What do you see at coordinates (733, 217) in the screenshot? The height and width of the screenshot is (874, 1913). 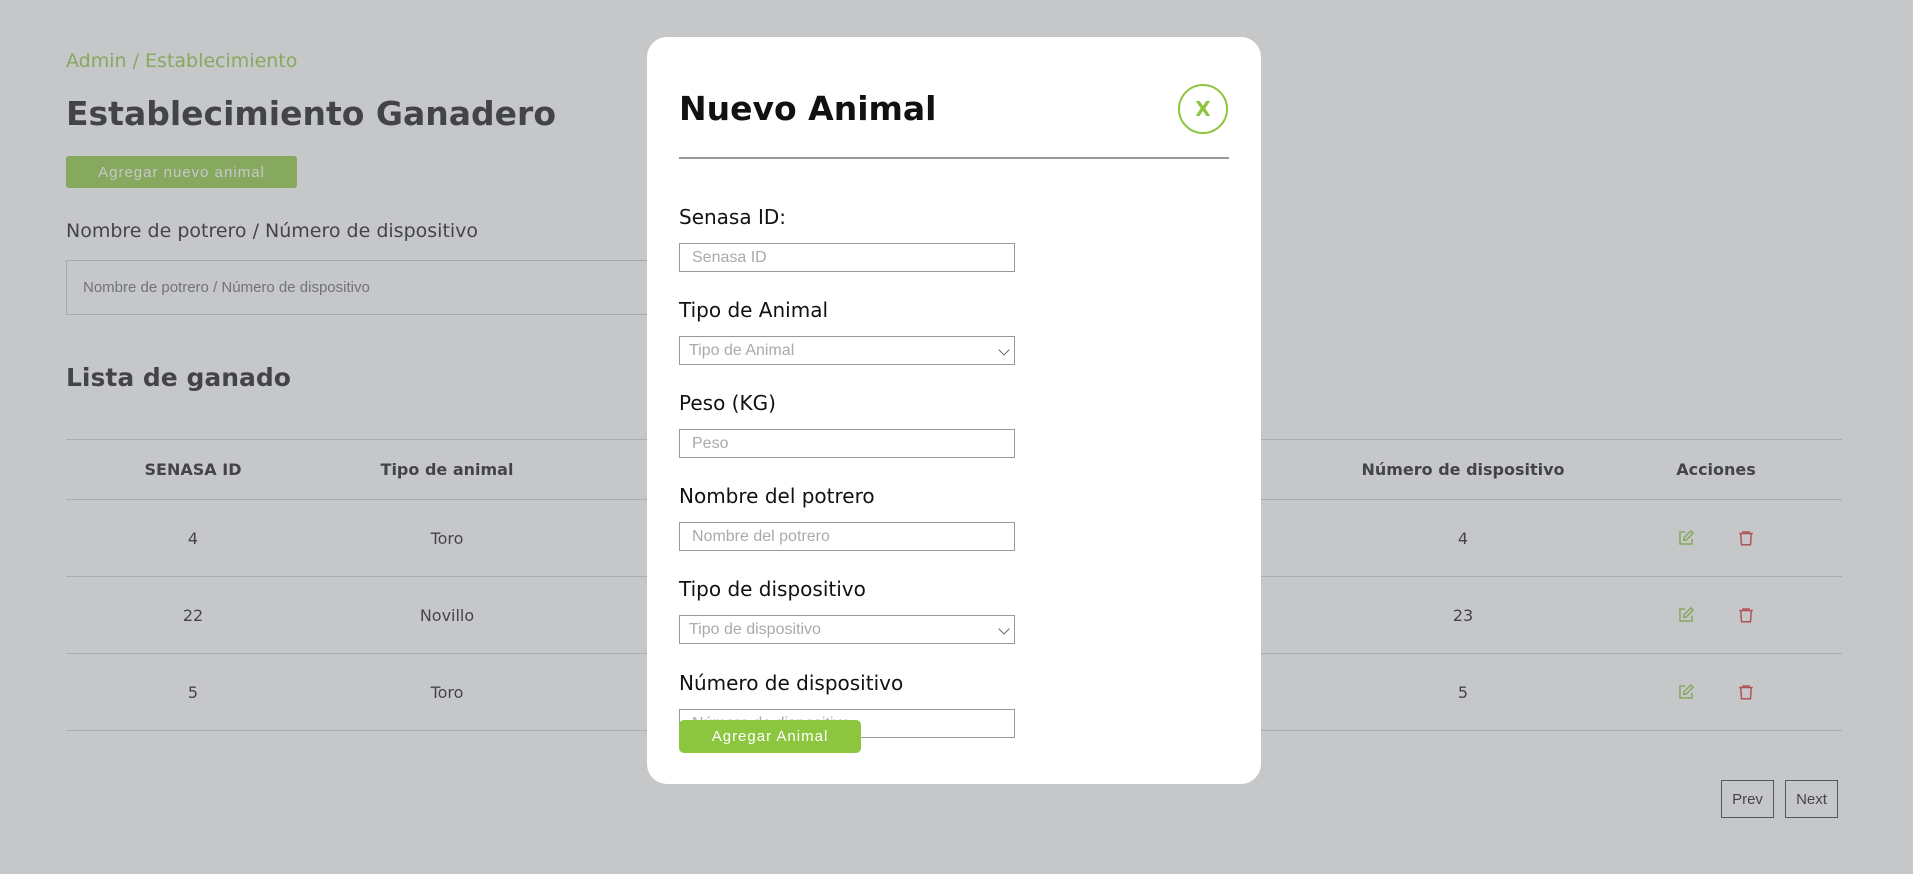 I see `senasa-id-label: Senasa ID:` at bounding box center [733, 217].